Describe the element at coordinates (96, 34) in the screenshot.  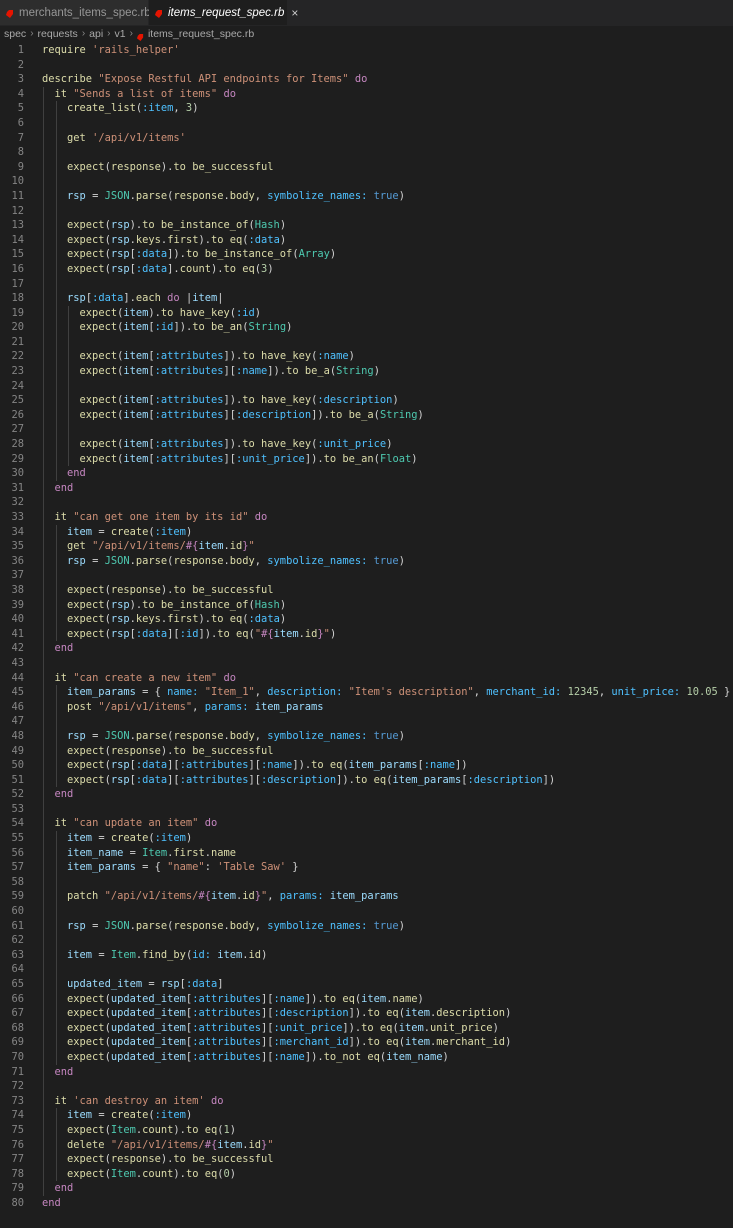
I see `breadcrumb-api: api` at that location.